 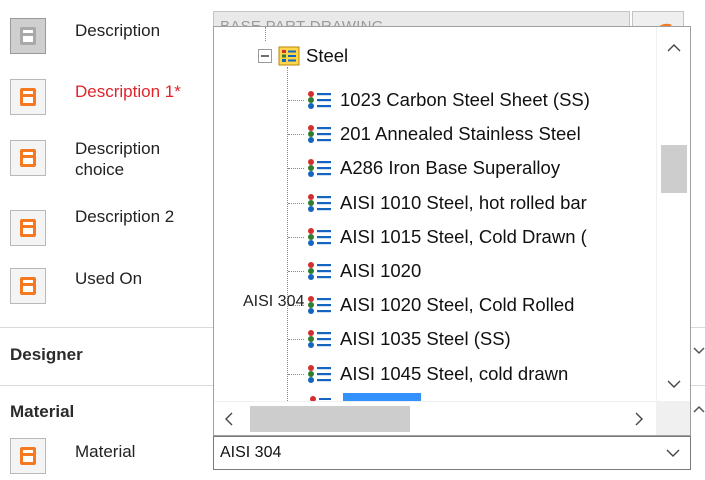 I want to click on scroll-left-icon, so click(x=229, y=419).